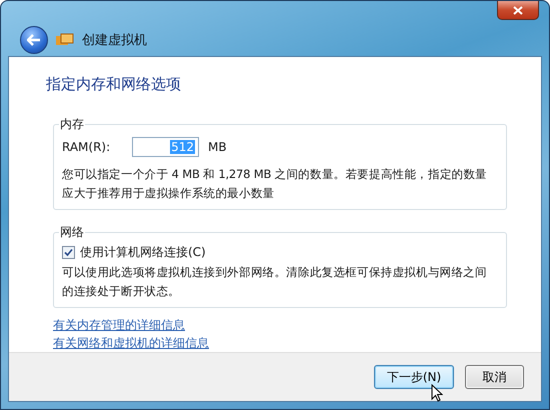 This screenshot has width=550, height=410. I want to click on help-link: 有关内存管理的详细信息, so click(119, 325).